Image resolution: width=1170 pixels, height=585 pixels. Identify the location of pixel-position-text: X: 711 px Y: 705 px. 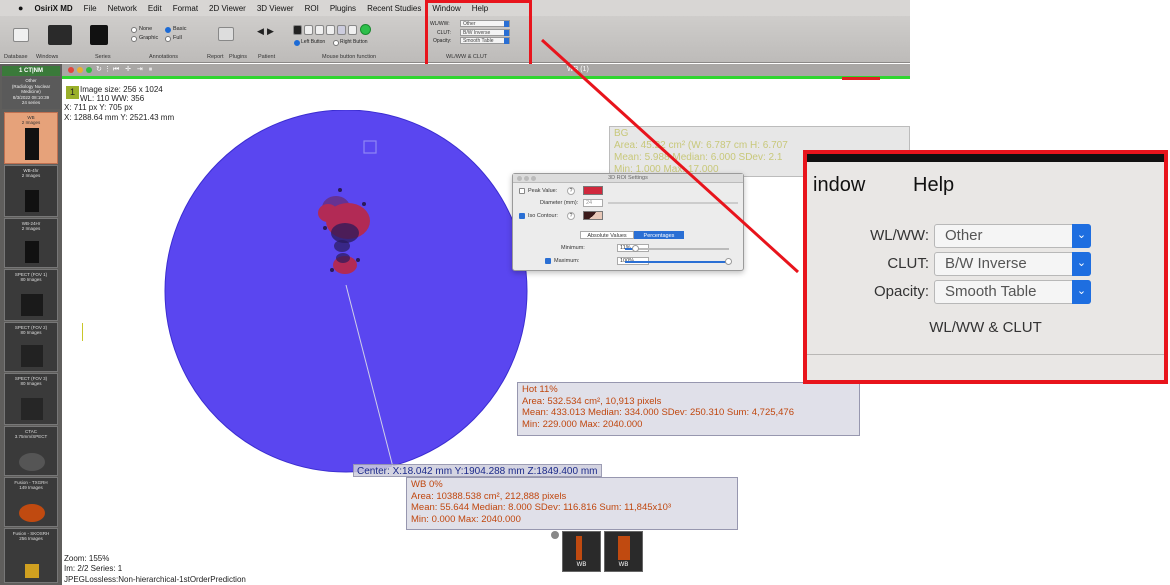
(98, 107).